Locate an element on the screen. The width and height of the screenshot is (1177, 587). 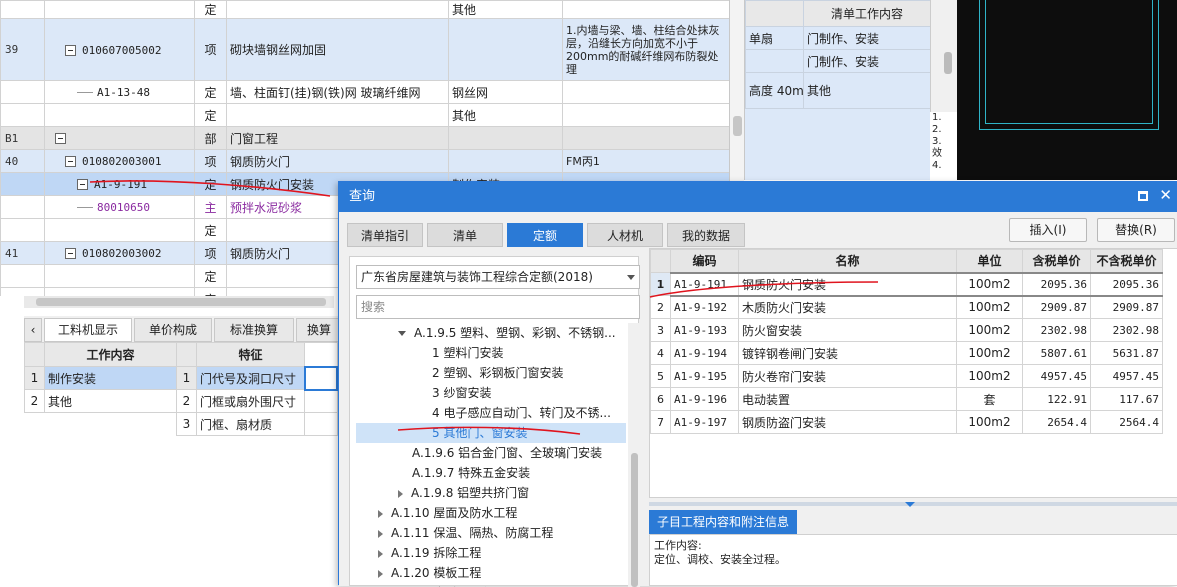
feature-value is located at coordinates (321, 424).